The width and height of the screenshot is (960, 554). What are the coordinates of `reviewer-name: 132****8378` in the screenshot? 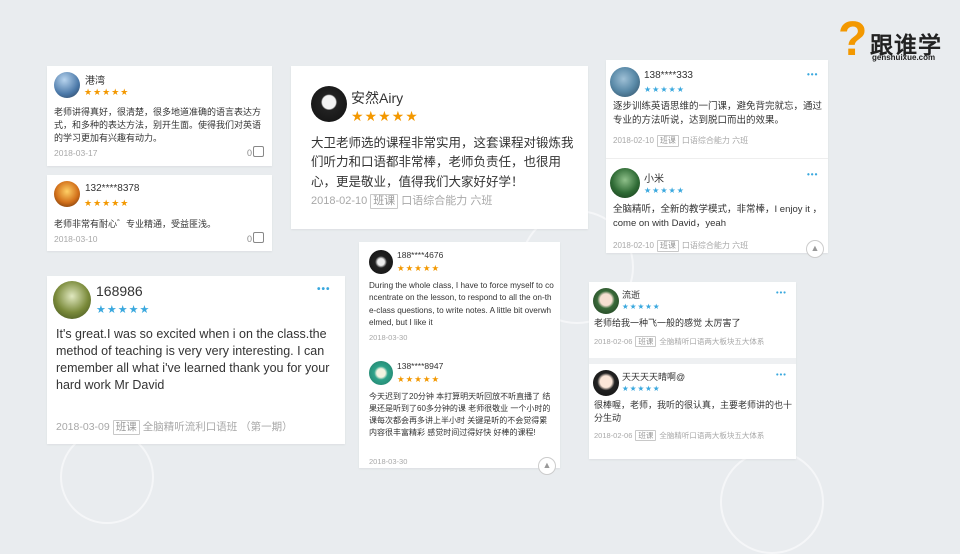 It's located at (112, 188).